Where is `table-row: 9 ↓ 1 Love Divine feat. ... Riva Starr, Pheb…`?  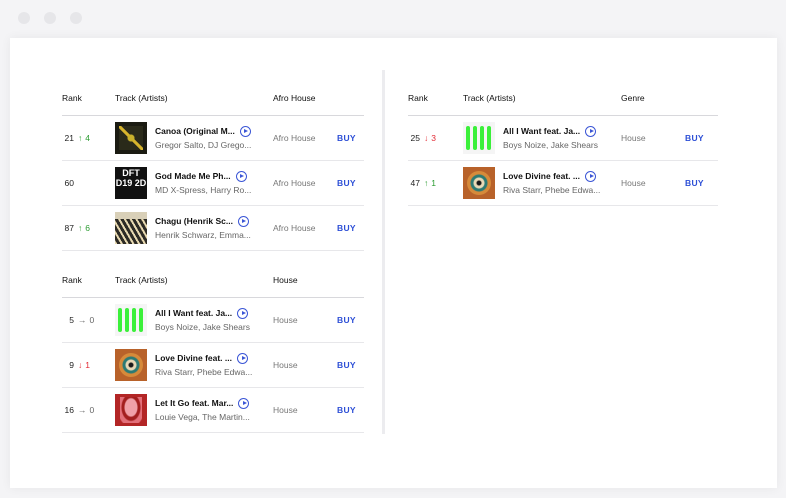
table-row: 9 ↓ 1 Love Divine feat. ... Riva Starr, Pheb… is located at coordinates (213, 365).